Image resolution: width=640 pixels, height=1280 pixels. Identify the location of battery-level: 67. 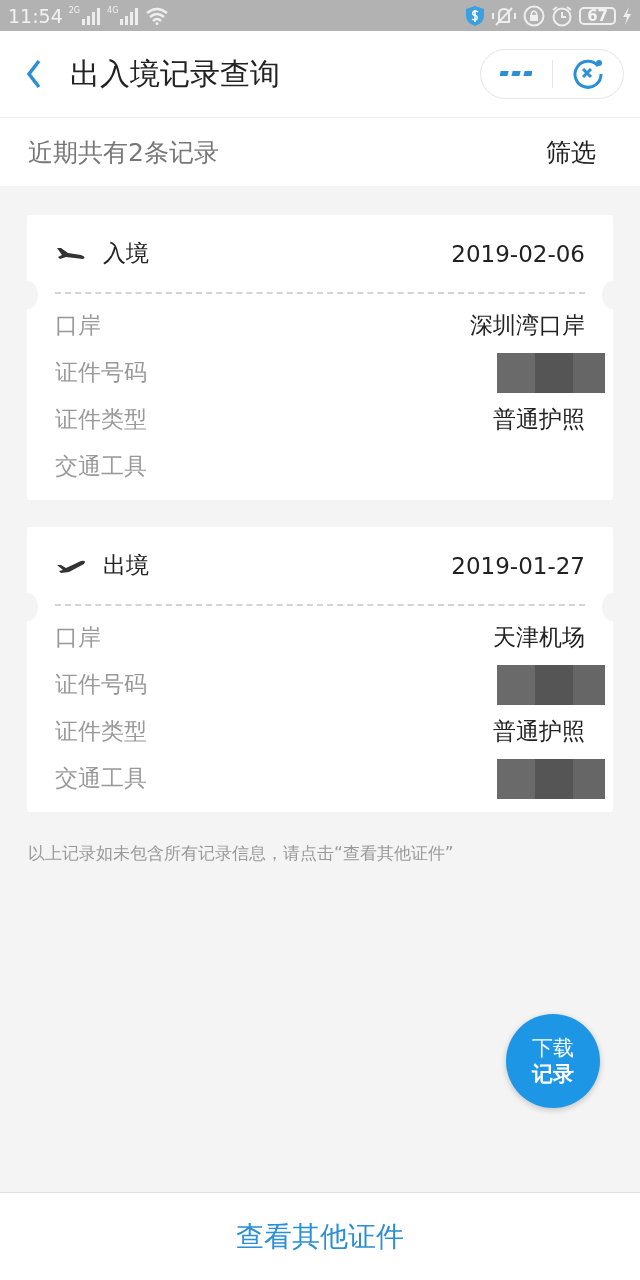
(597, 15).